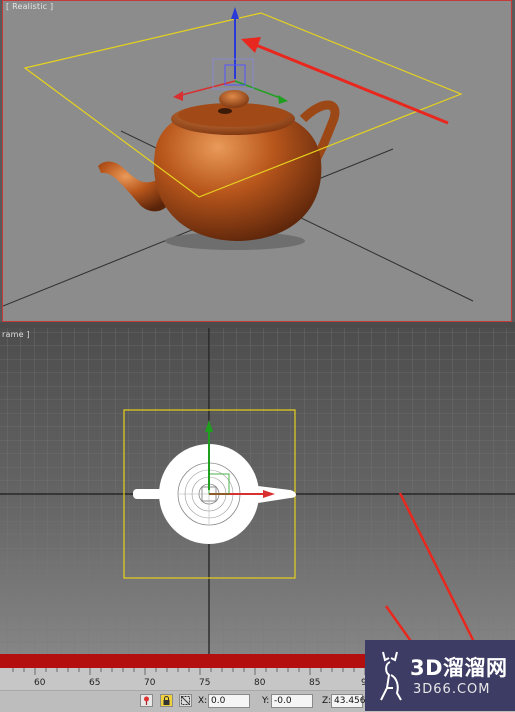 The width and height of the screenshot is (515, 712). Describe the element at coordinates (459, 668) in the screenshot. I see `watermark-brand: 3D溜溜网` at that location.